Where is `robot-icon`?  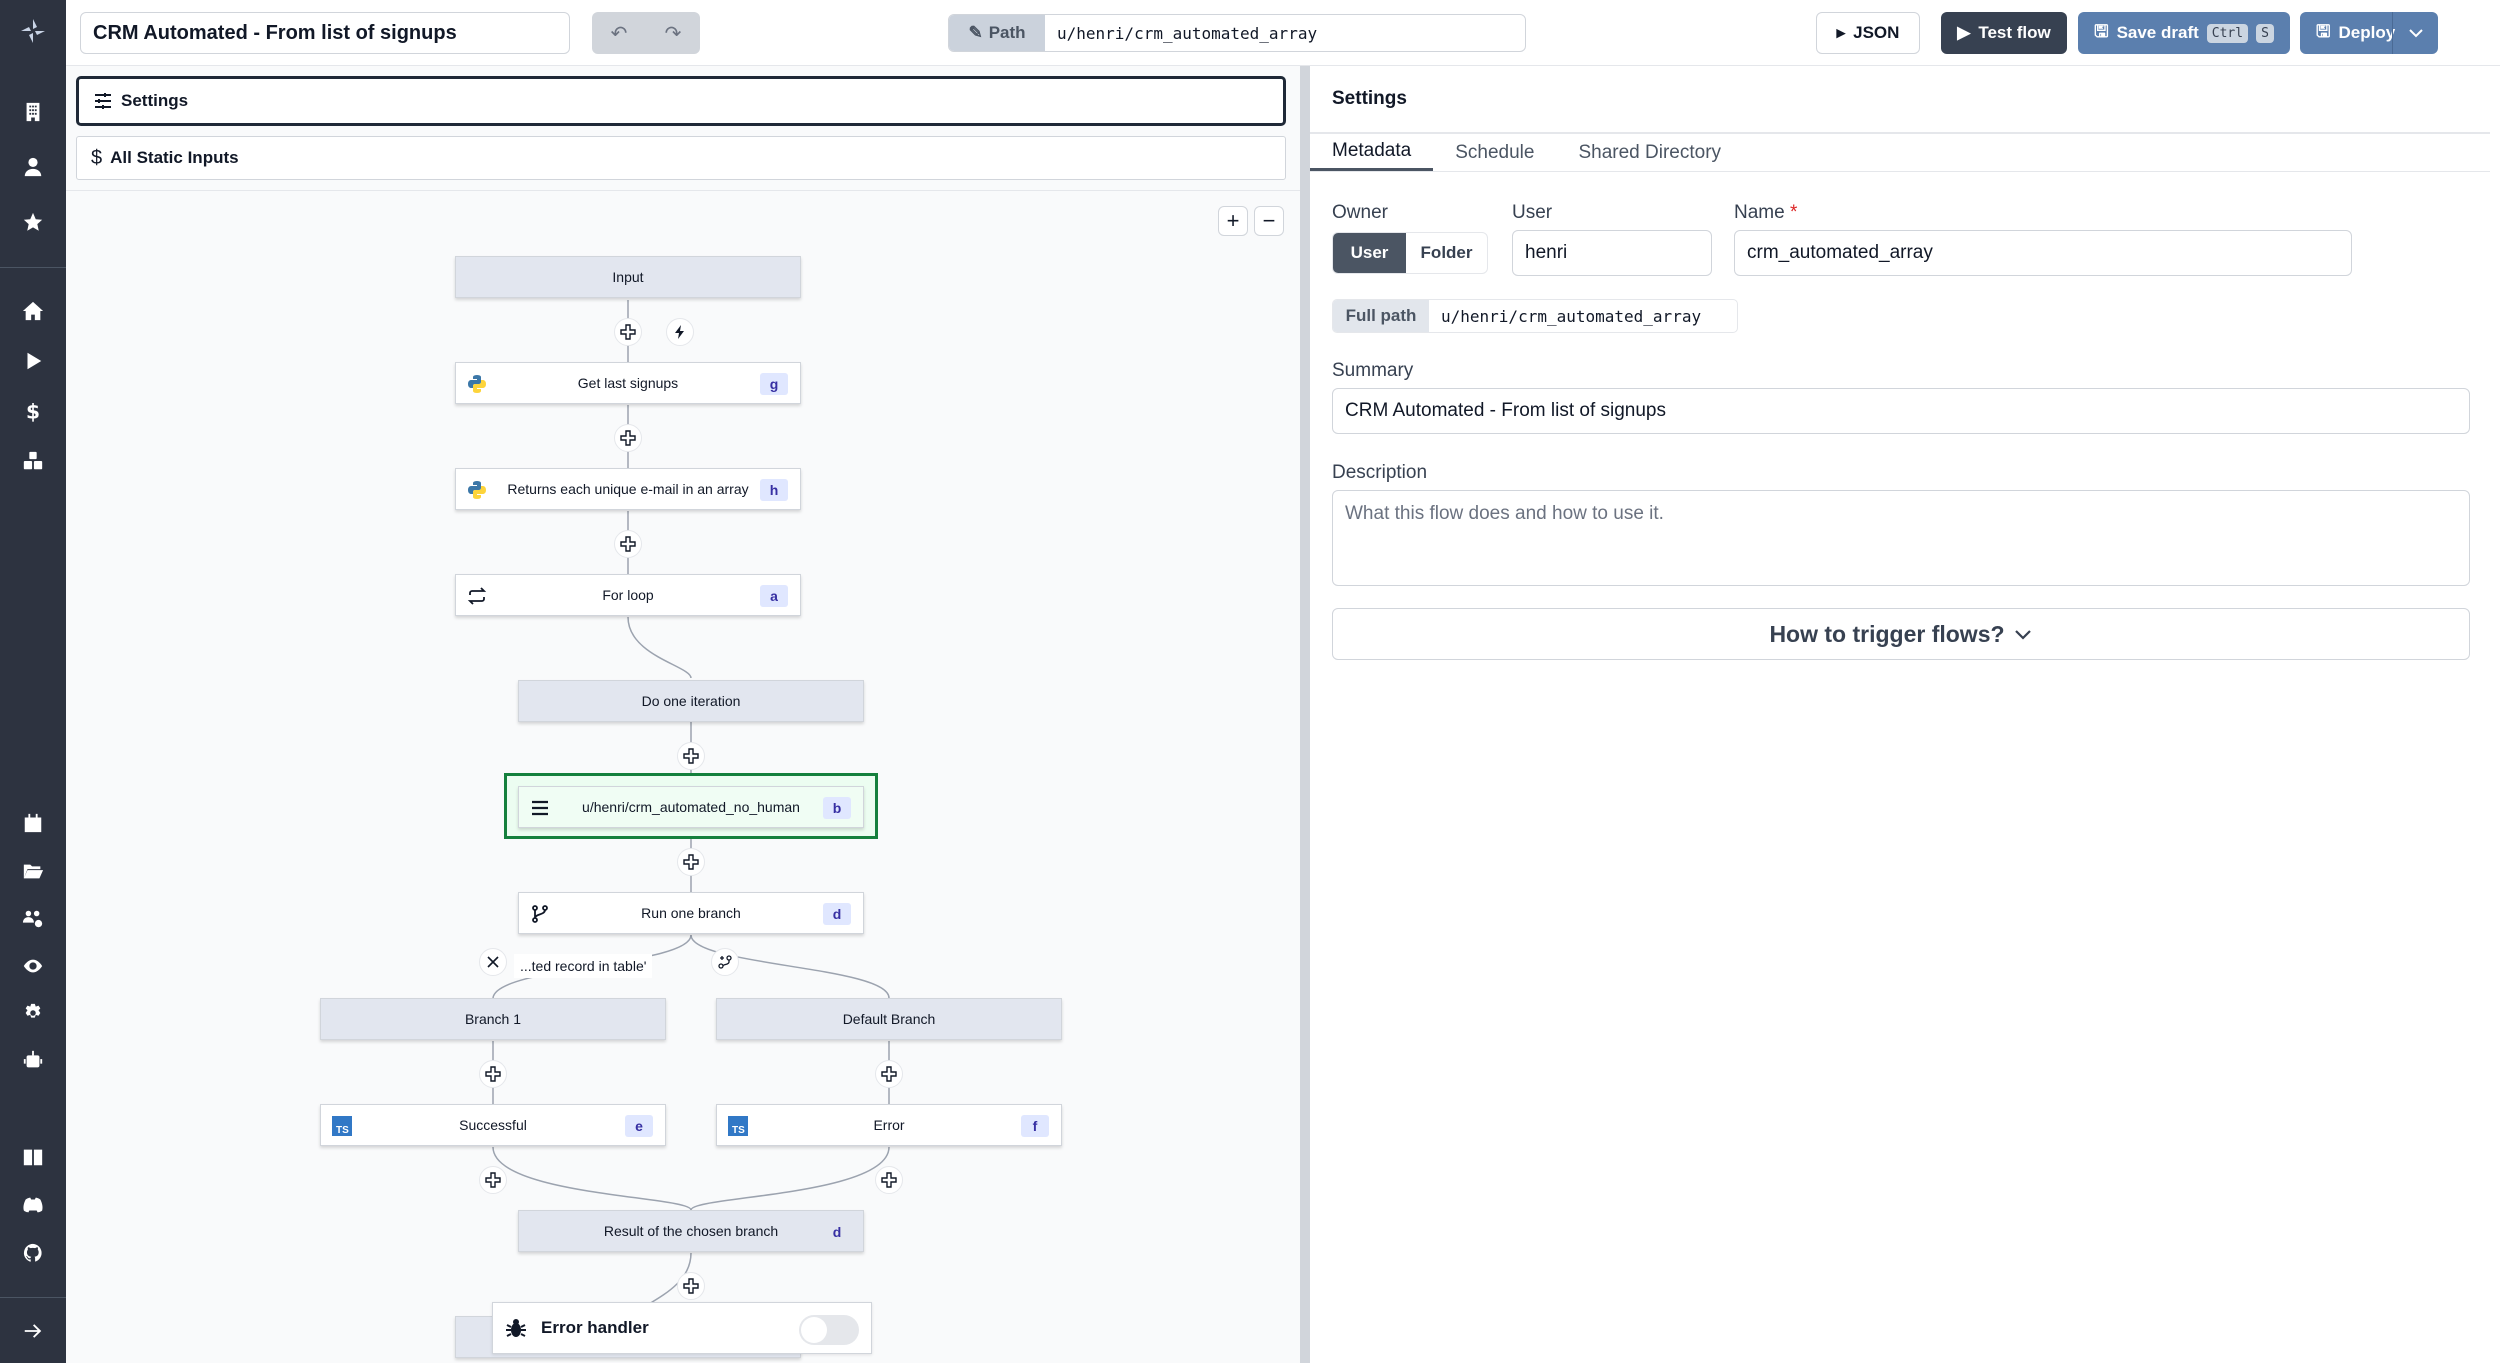
robot-icon is located at coordinates (33, 1060).